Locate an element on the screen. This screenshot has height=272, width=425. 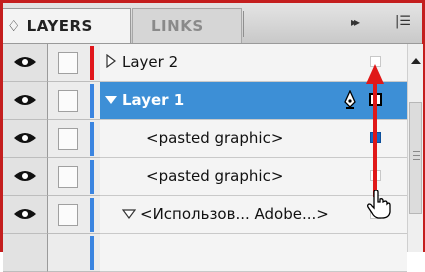
vertical-scrollbar is located at coordinates (415, 148).